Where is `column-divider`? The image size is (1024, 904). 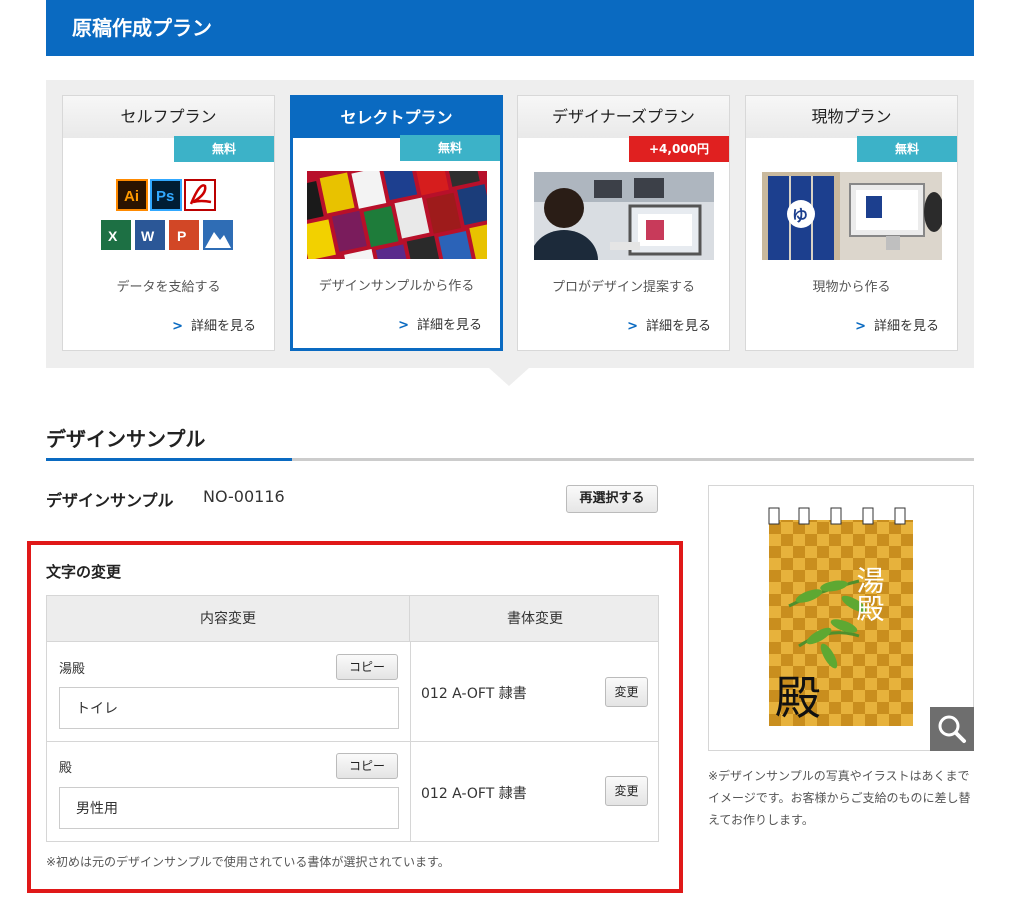 column-divider is located at coordinates (410, 742).